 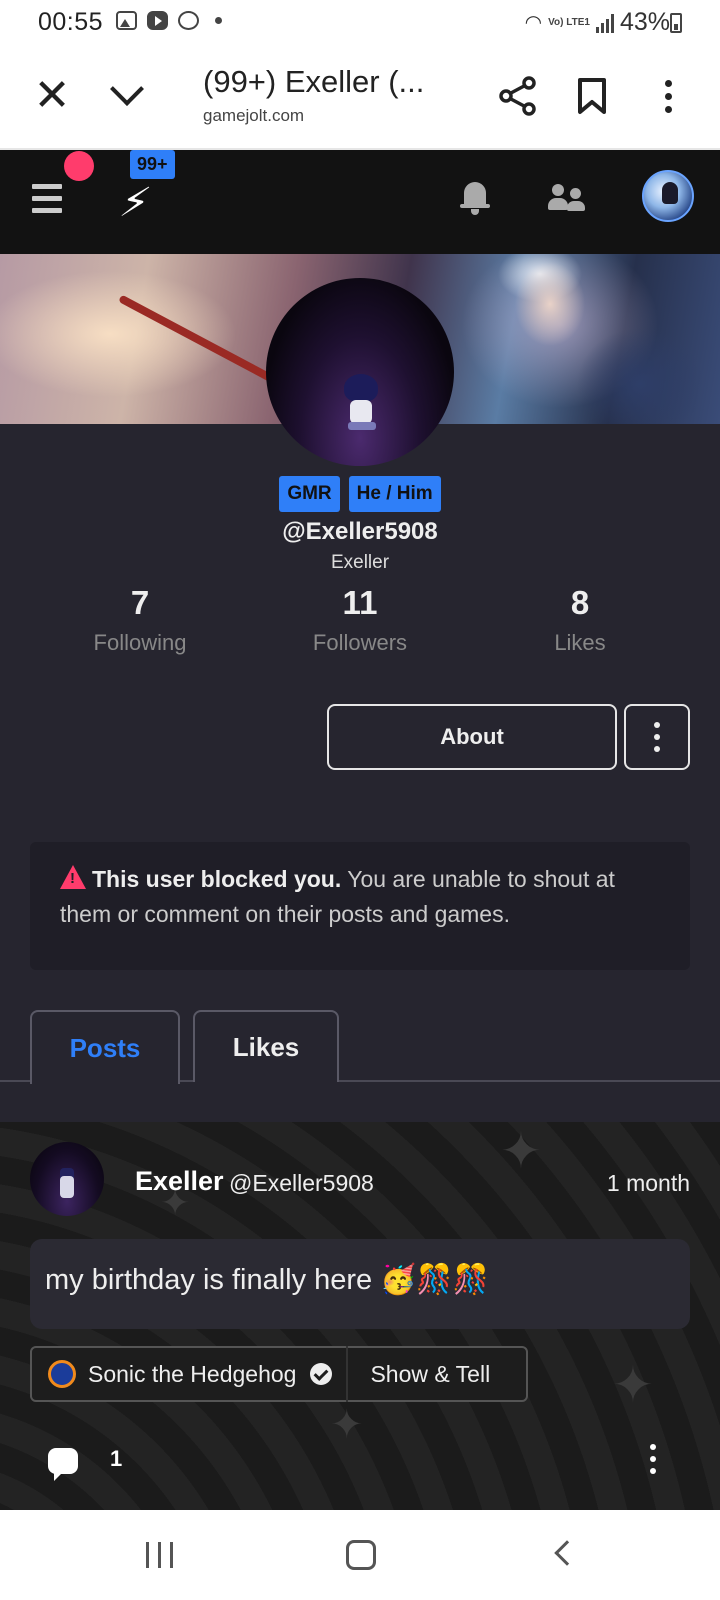 What do you see at coordinates (580, 642) in the screenshot?
I see `stat-label: Likes` at bounding box center [580, 642].